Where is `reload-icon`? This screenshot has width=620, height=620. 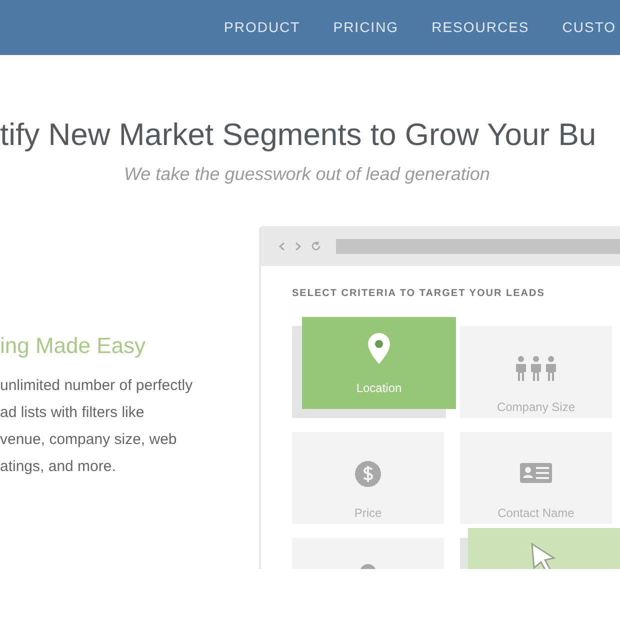 reload-icon is located at coordinates (316, 246).